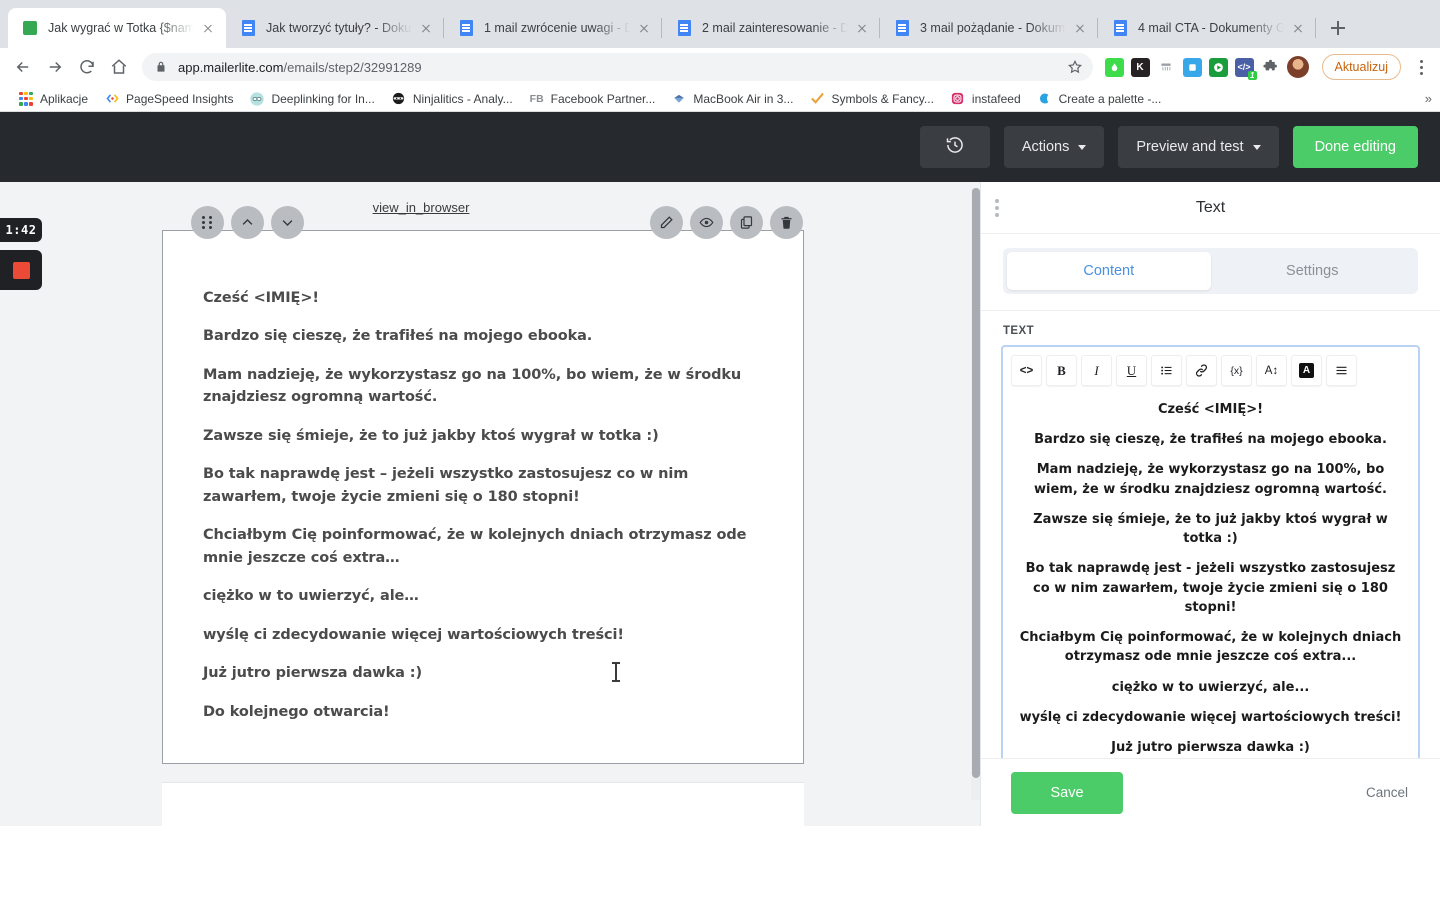 The height and width of the screenshot is (900, 1440). I want to click on version-history-button, so click(954, 147).